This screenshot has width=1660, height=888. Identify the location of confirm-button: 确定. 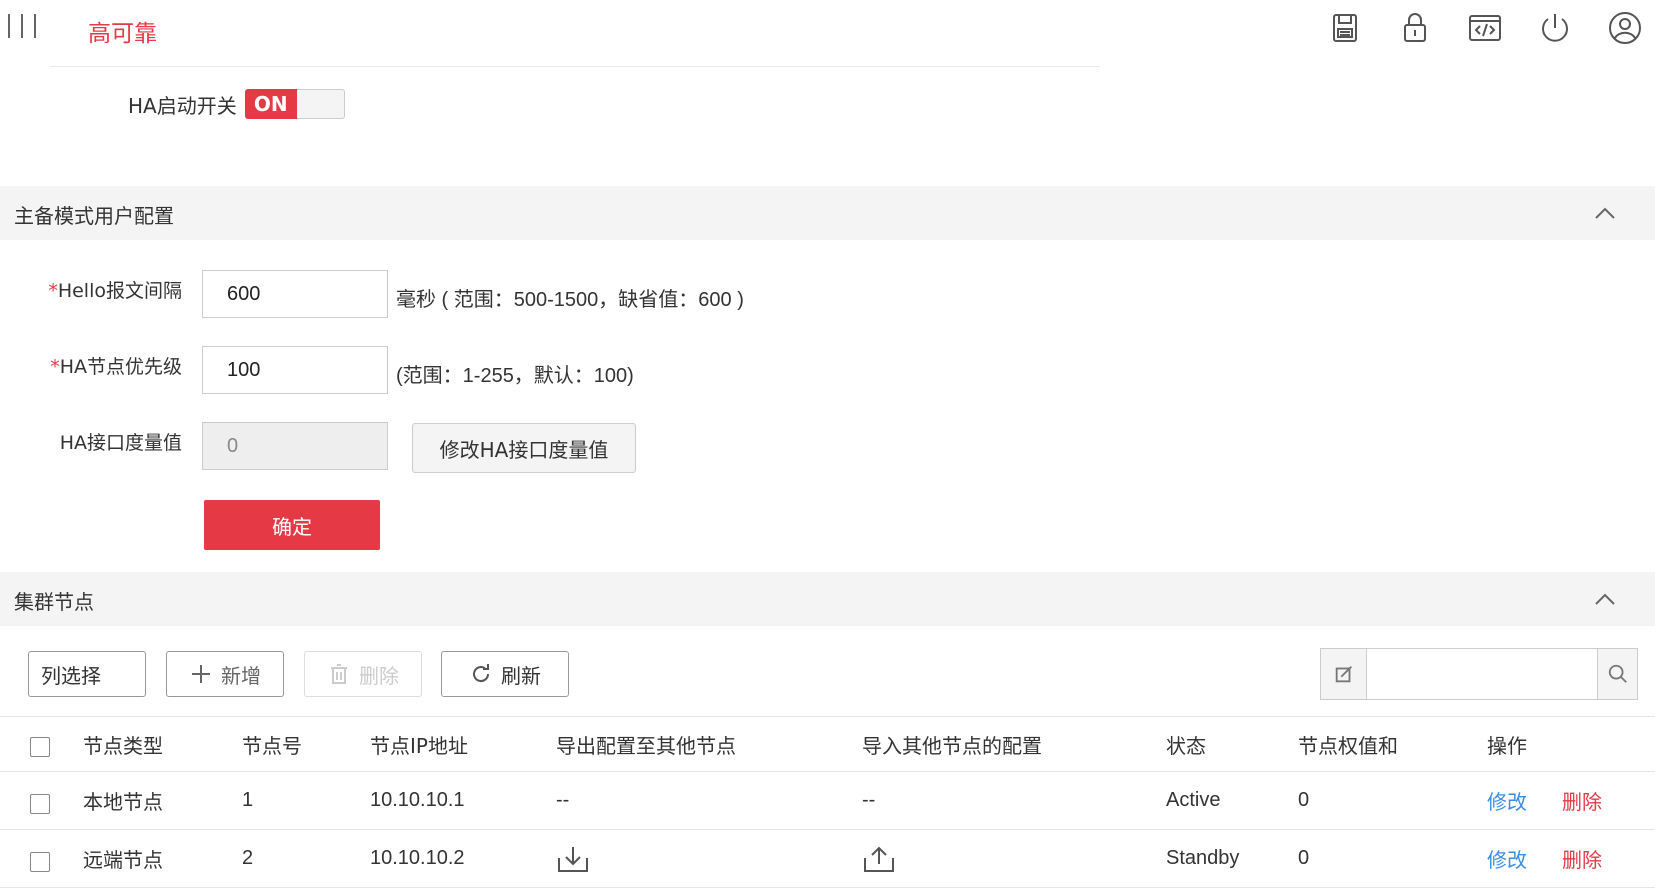
(292, 525).